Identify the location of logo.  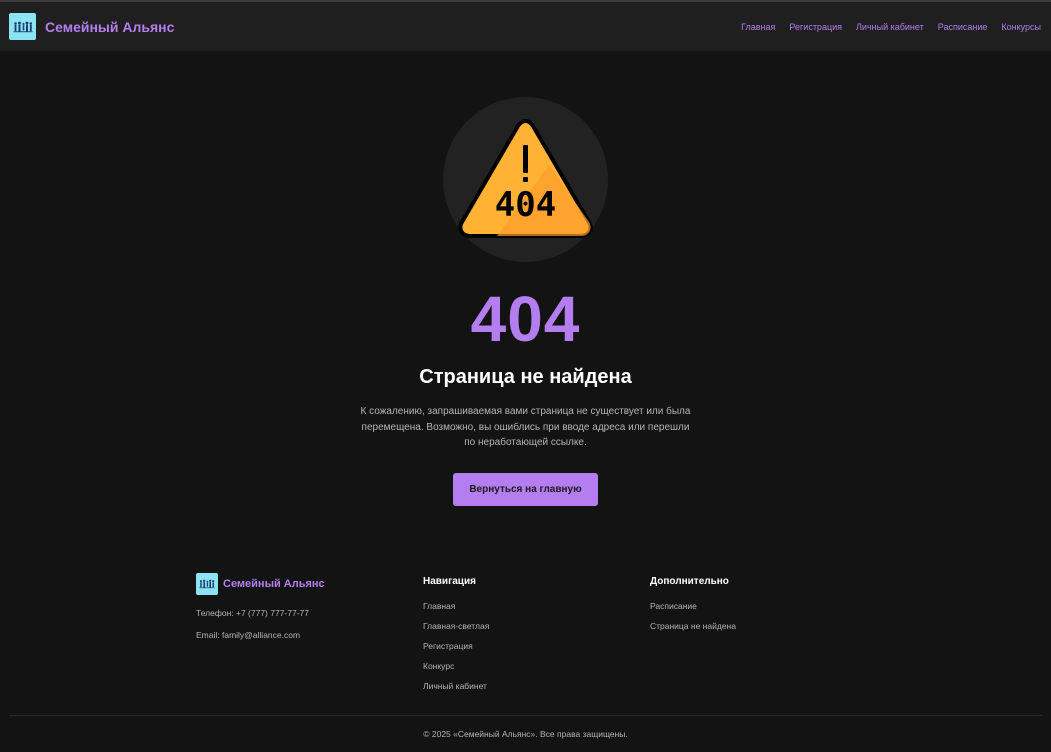
(22, 26).